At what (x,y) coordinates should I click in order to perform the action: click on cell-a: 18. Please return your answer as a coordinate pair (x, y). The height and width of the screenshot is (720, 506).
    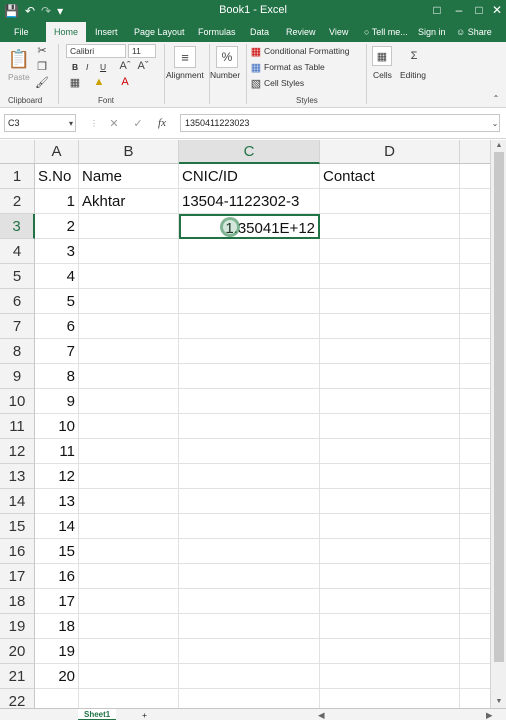
    Looking at the image, I should click on (57, 626).